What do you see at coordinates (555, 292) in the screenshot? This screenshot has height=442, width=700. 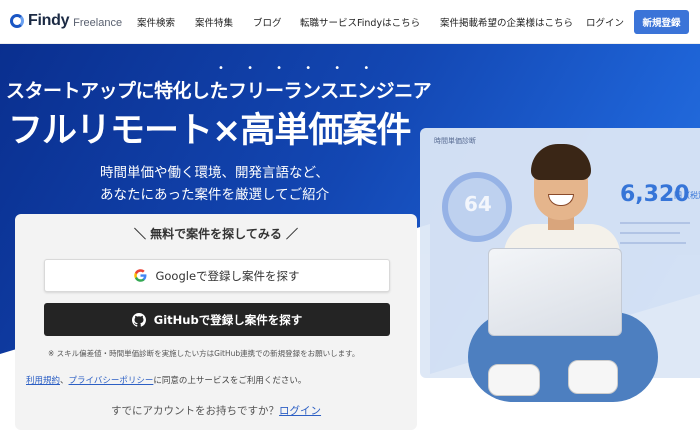 I see `laptop-image` at bounding box center [555, 292].